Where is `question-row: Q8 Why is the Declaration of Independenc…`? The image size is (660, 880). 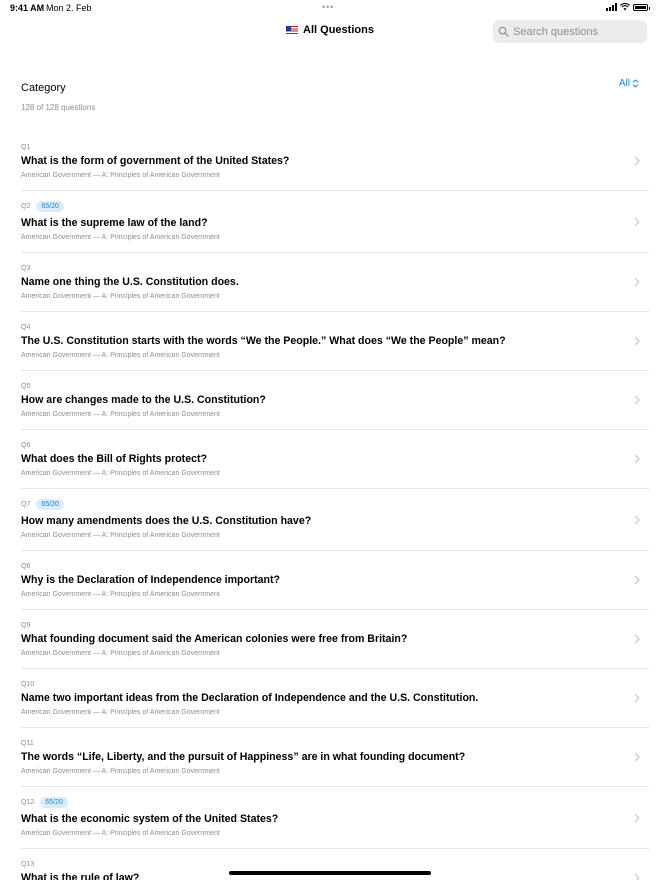 question-row: Q8 Why is the Declaration of Independenc… is located at coordinates (335, 580).